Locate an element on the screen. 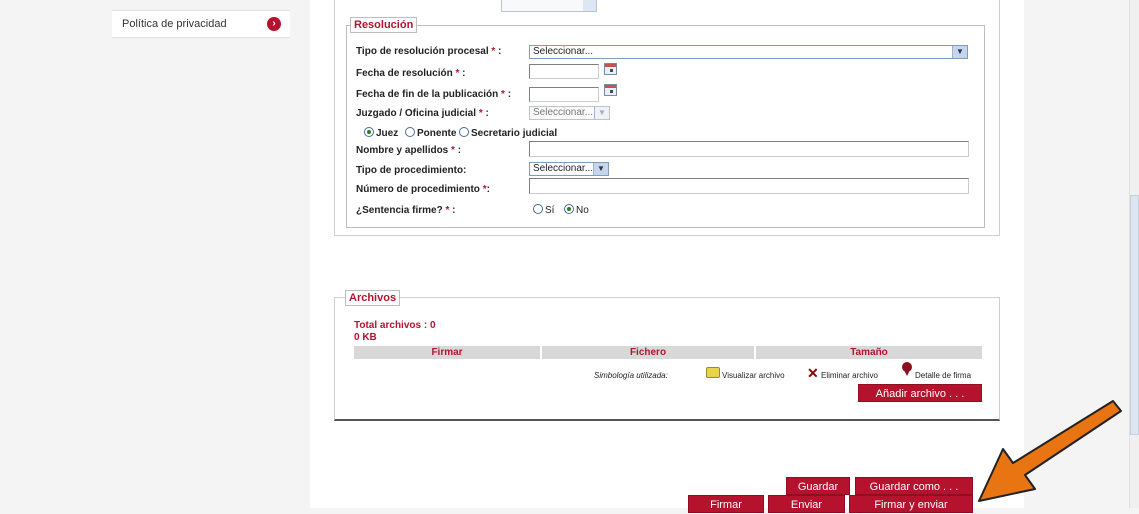 The width and height of the screenshot is (1139, 514). save-button: Guardar is located at coordinates (818, 486).